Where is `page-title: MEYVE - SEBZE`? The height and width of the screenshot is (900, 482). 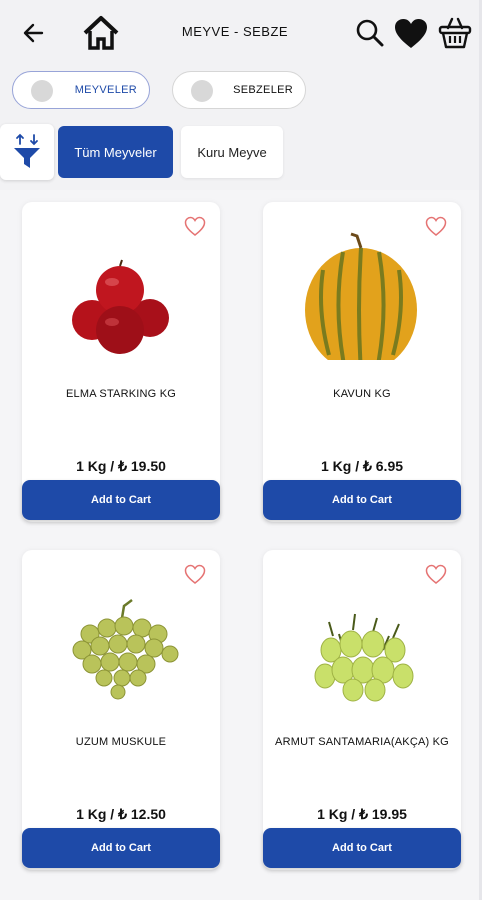
page-title: MEYVE - SEBZE is located at coordinates (235, 31).